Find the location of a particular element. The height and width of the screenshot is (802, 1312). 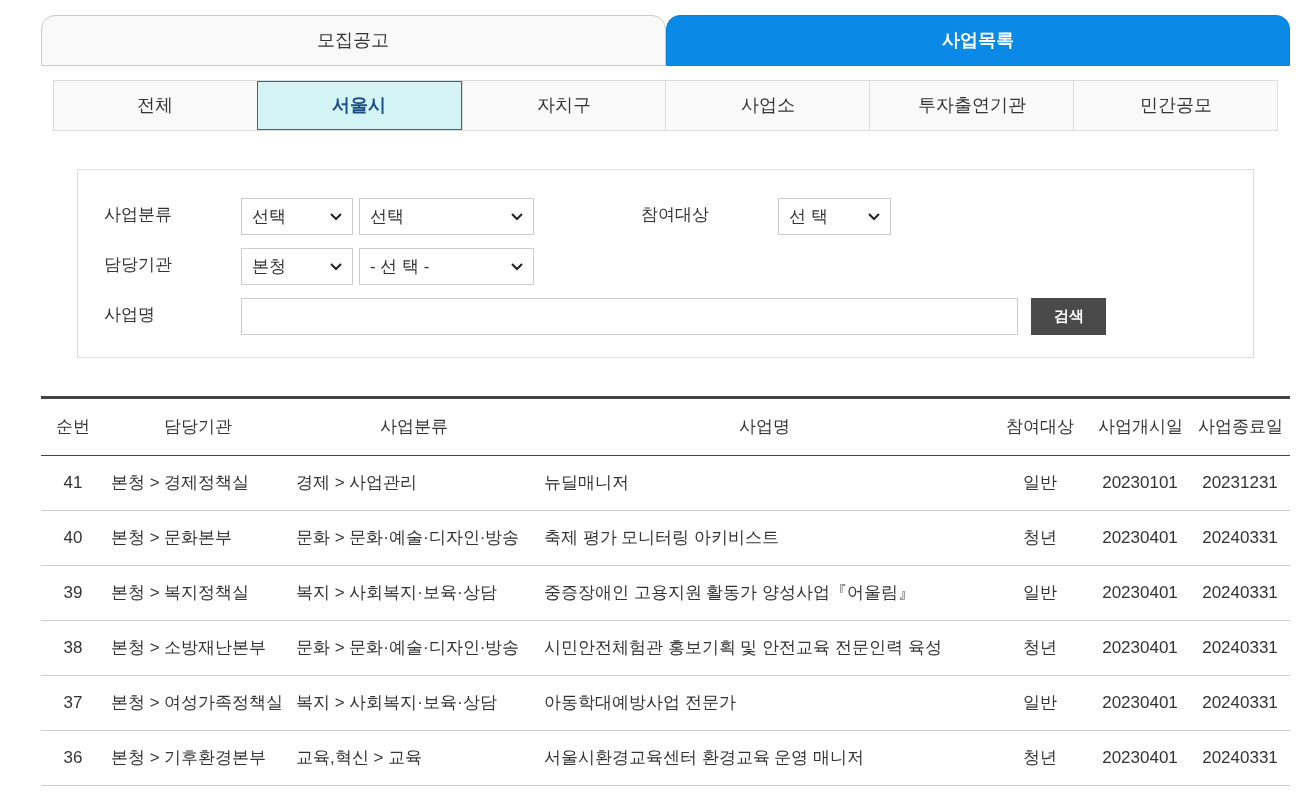

table-cell: 본청 > 기후환경본부 is located at coordinates (197, 758).